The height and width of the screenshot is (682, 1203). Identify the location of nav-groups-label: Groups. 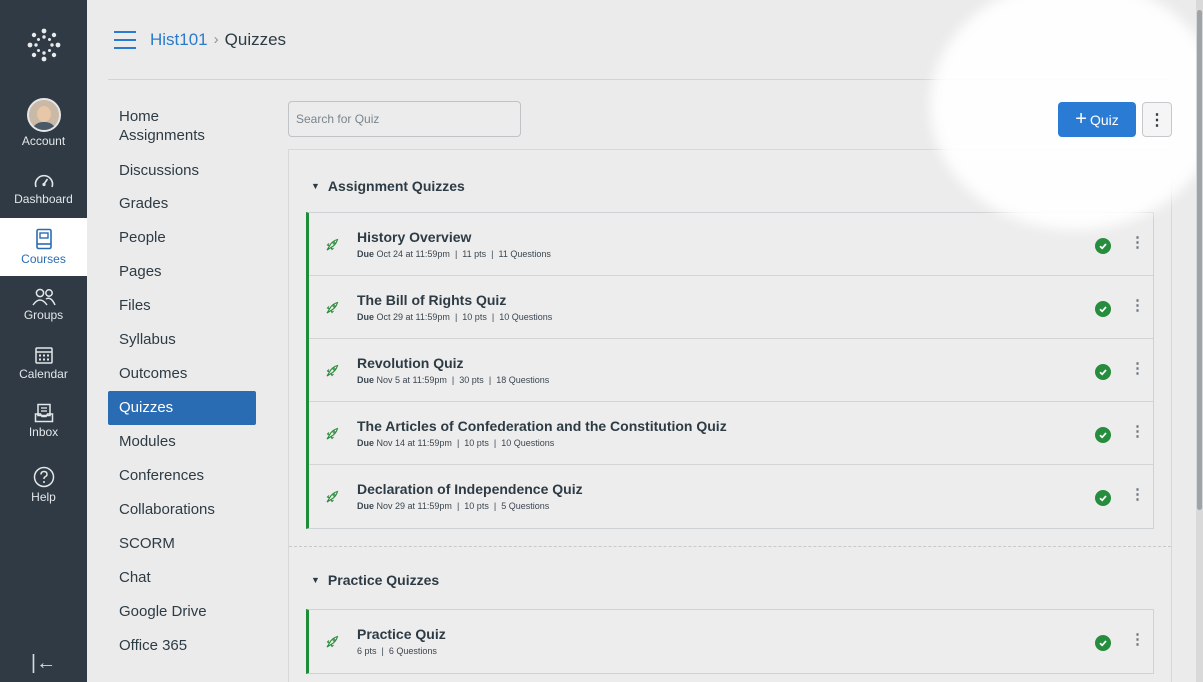
(43, 315).